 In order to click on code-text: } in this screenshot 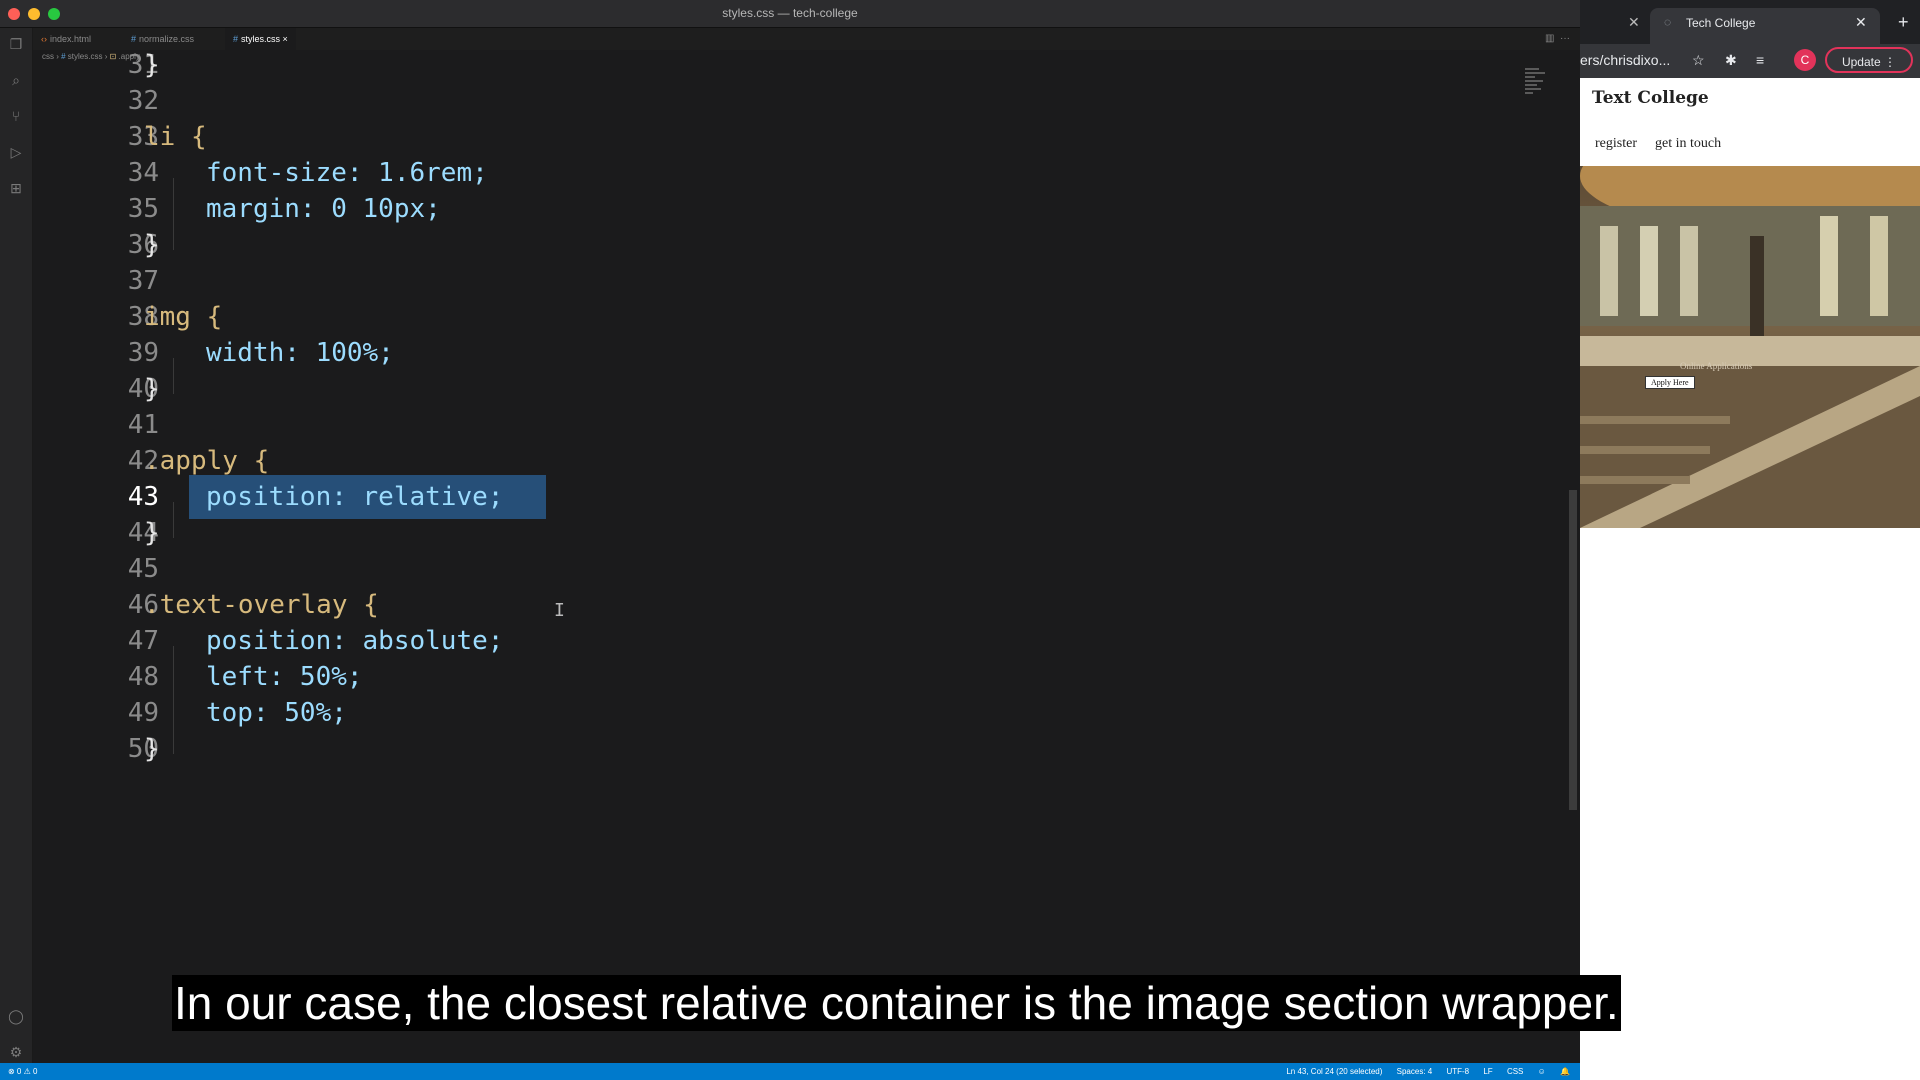, I will do `click(152, 749)`.